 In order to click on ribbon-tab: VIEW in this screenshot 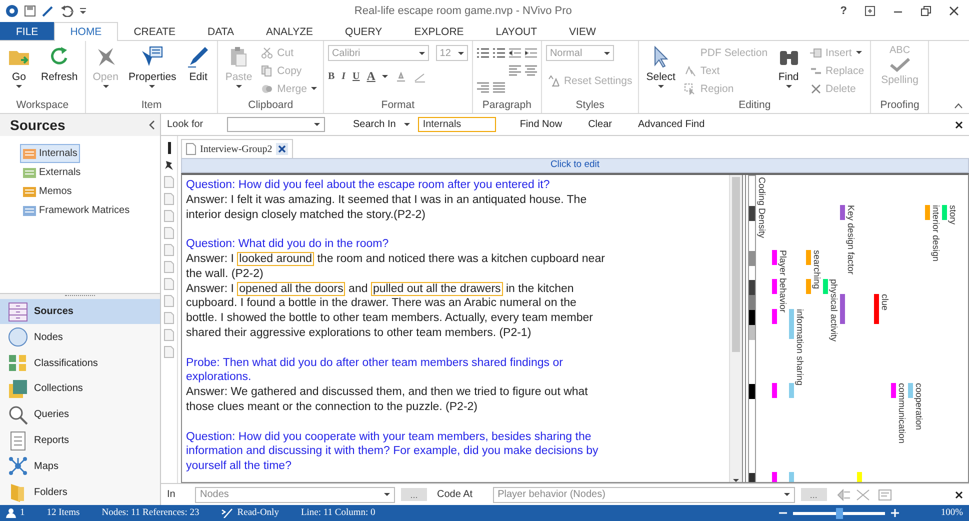, I will do `click(582, 31)`.